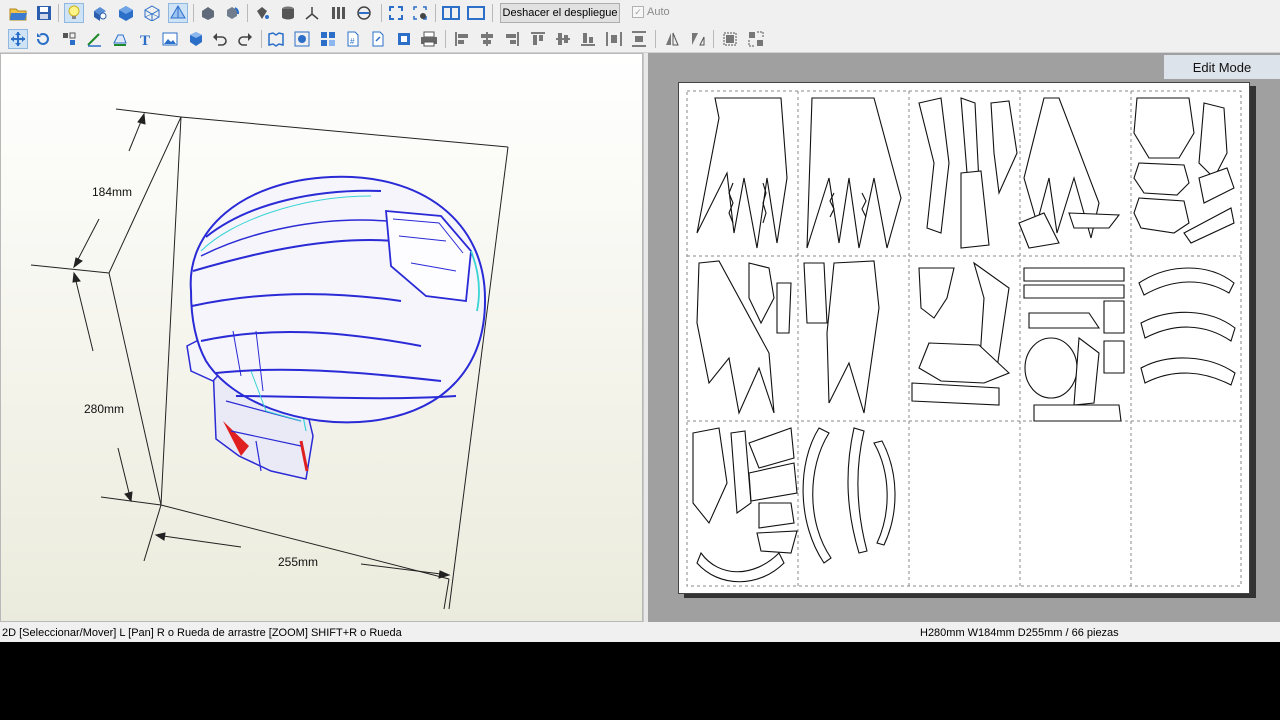  Describe the element at coordinates (120, 39) in the screenshot. I see `flap-icon` at that location.